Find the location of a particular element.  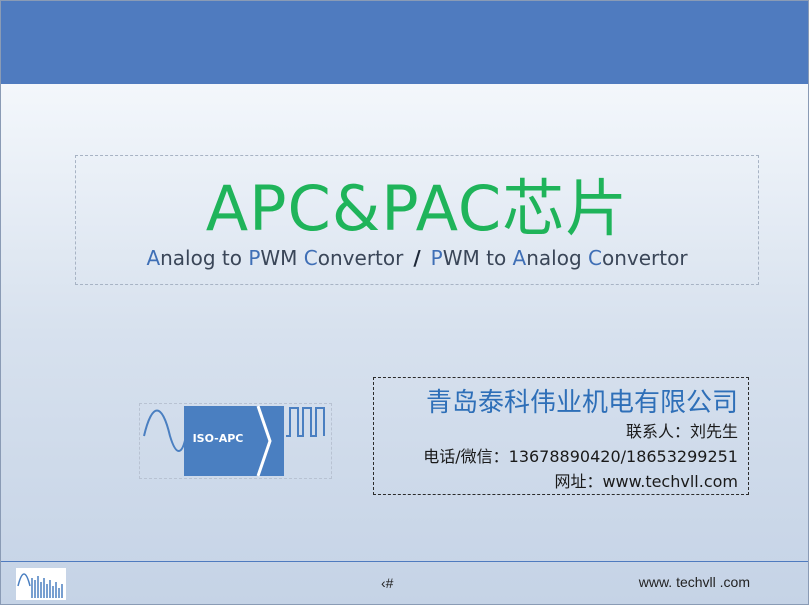

iso-apc-logo-graphic: ISO-APC is located at coordinates (234, 441).